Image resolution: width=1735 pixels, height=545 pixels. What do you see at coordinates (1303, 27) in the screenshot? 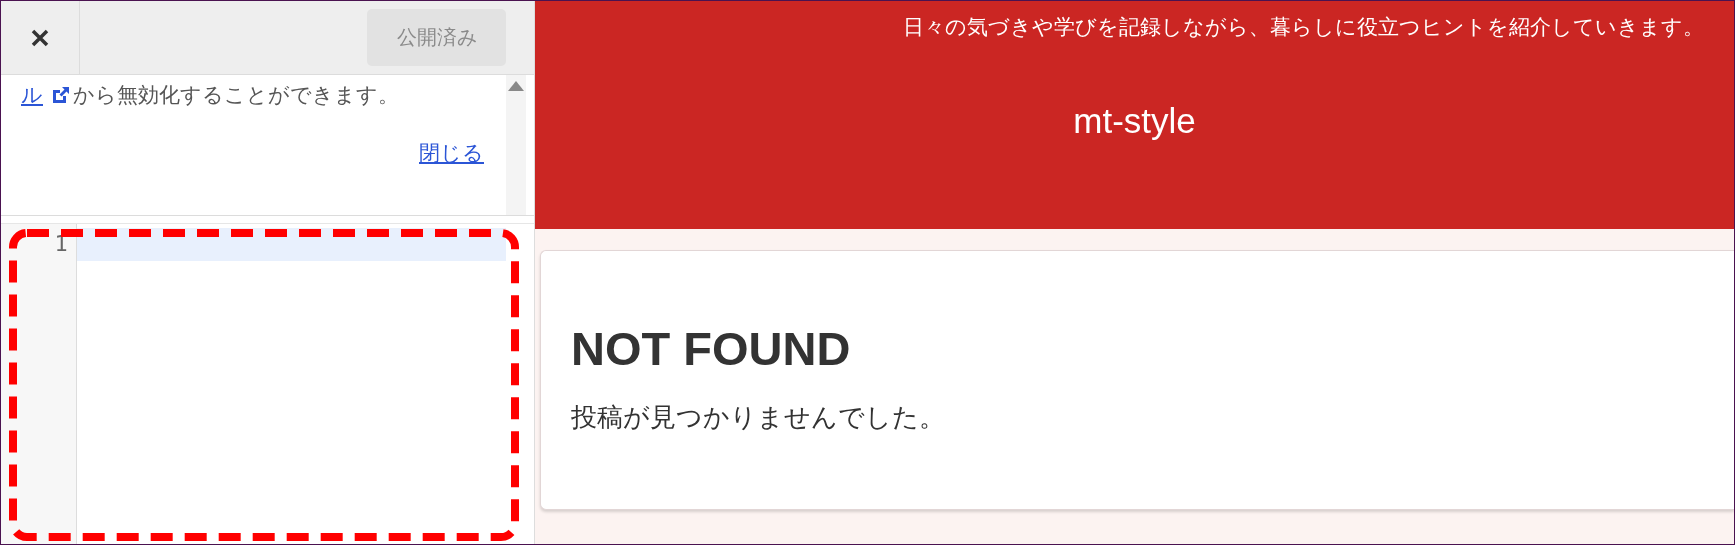
I see `site-tagline: 日々の気づきや学びを記録しながら、暮らしに役立つヒントを紹介していきます。` at bounding box center [1303, 27].